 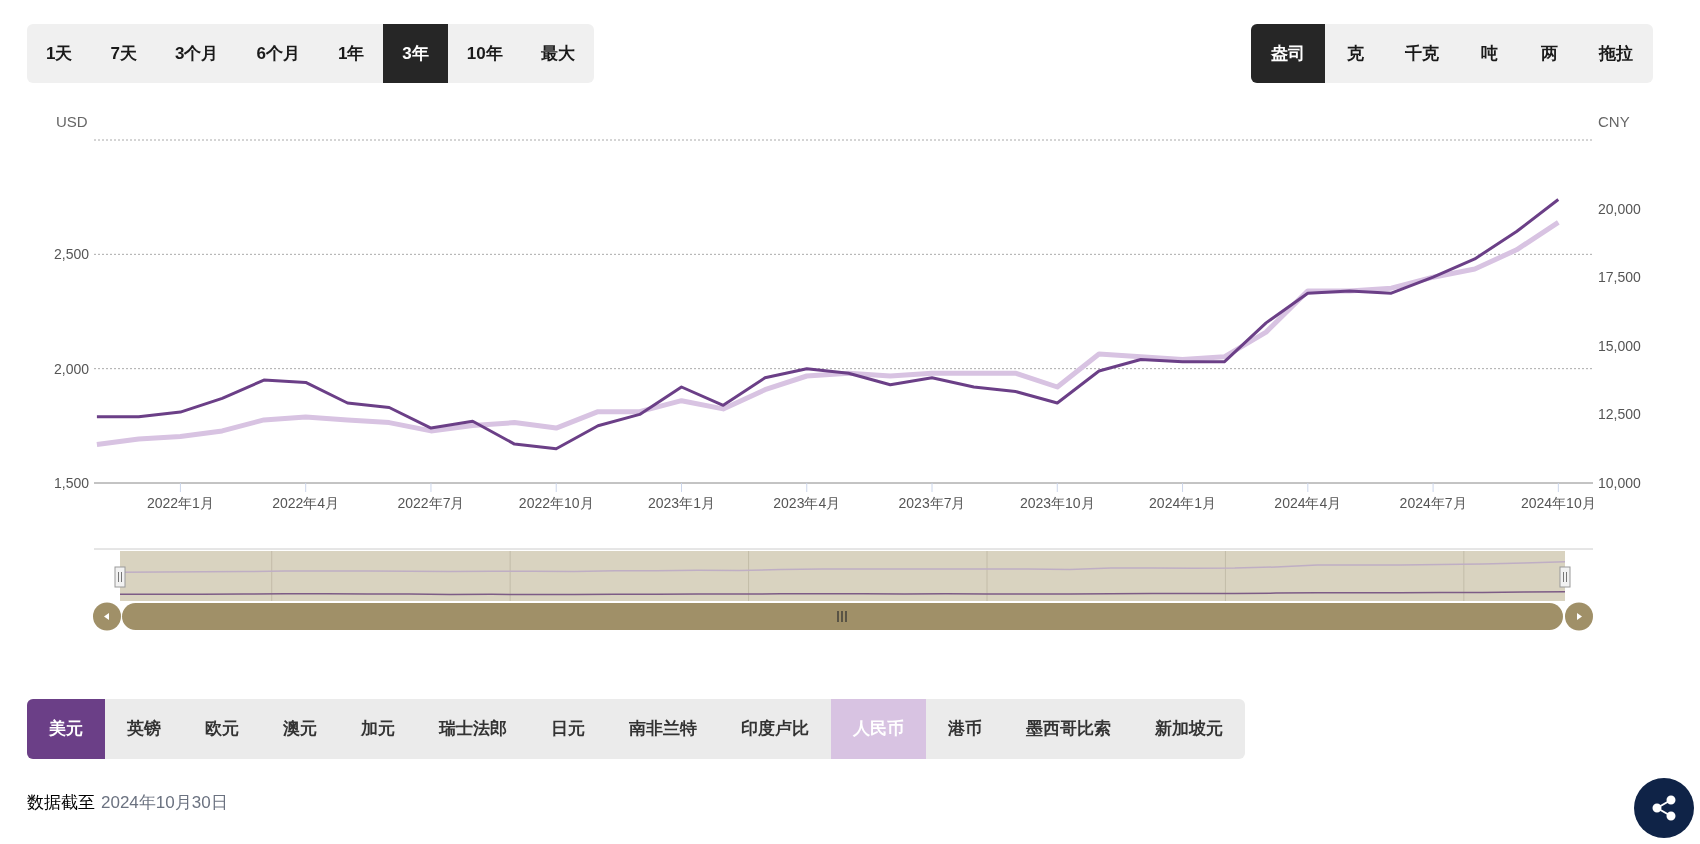 I want to click on currency-tab: 南非兰特, so click(x=663, y=729).